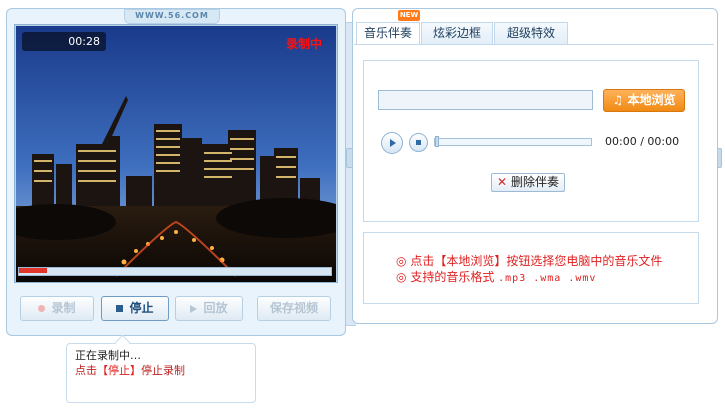 The width and height of the screenshot is (725, 410). I want to click on time-current: 00:00, so click(621, 141).